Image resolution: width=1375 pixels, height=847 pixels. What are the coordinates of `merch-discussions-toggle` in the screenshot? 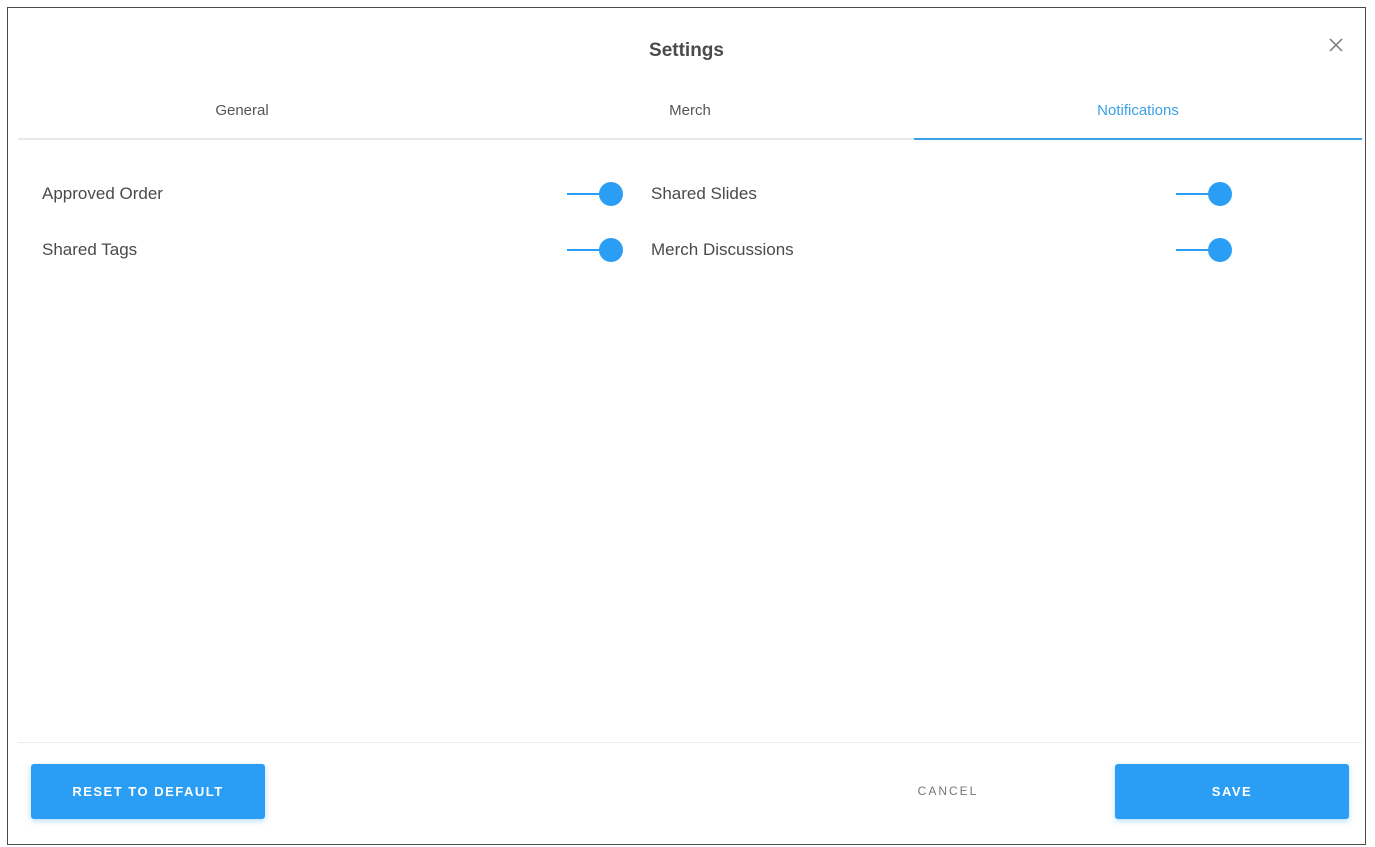 It's located at (1205, 250).